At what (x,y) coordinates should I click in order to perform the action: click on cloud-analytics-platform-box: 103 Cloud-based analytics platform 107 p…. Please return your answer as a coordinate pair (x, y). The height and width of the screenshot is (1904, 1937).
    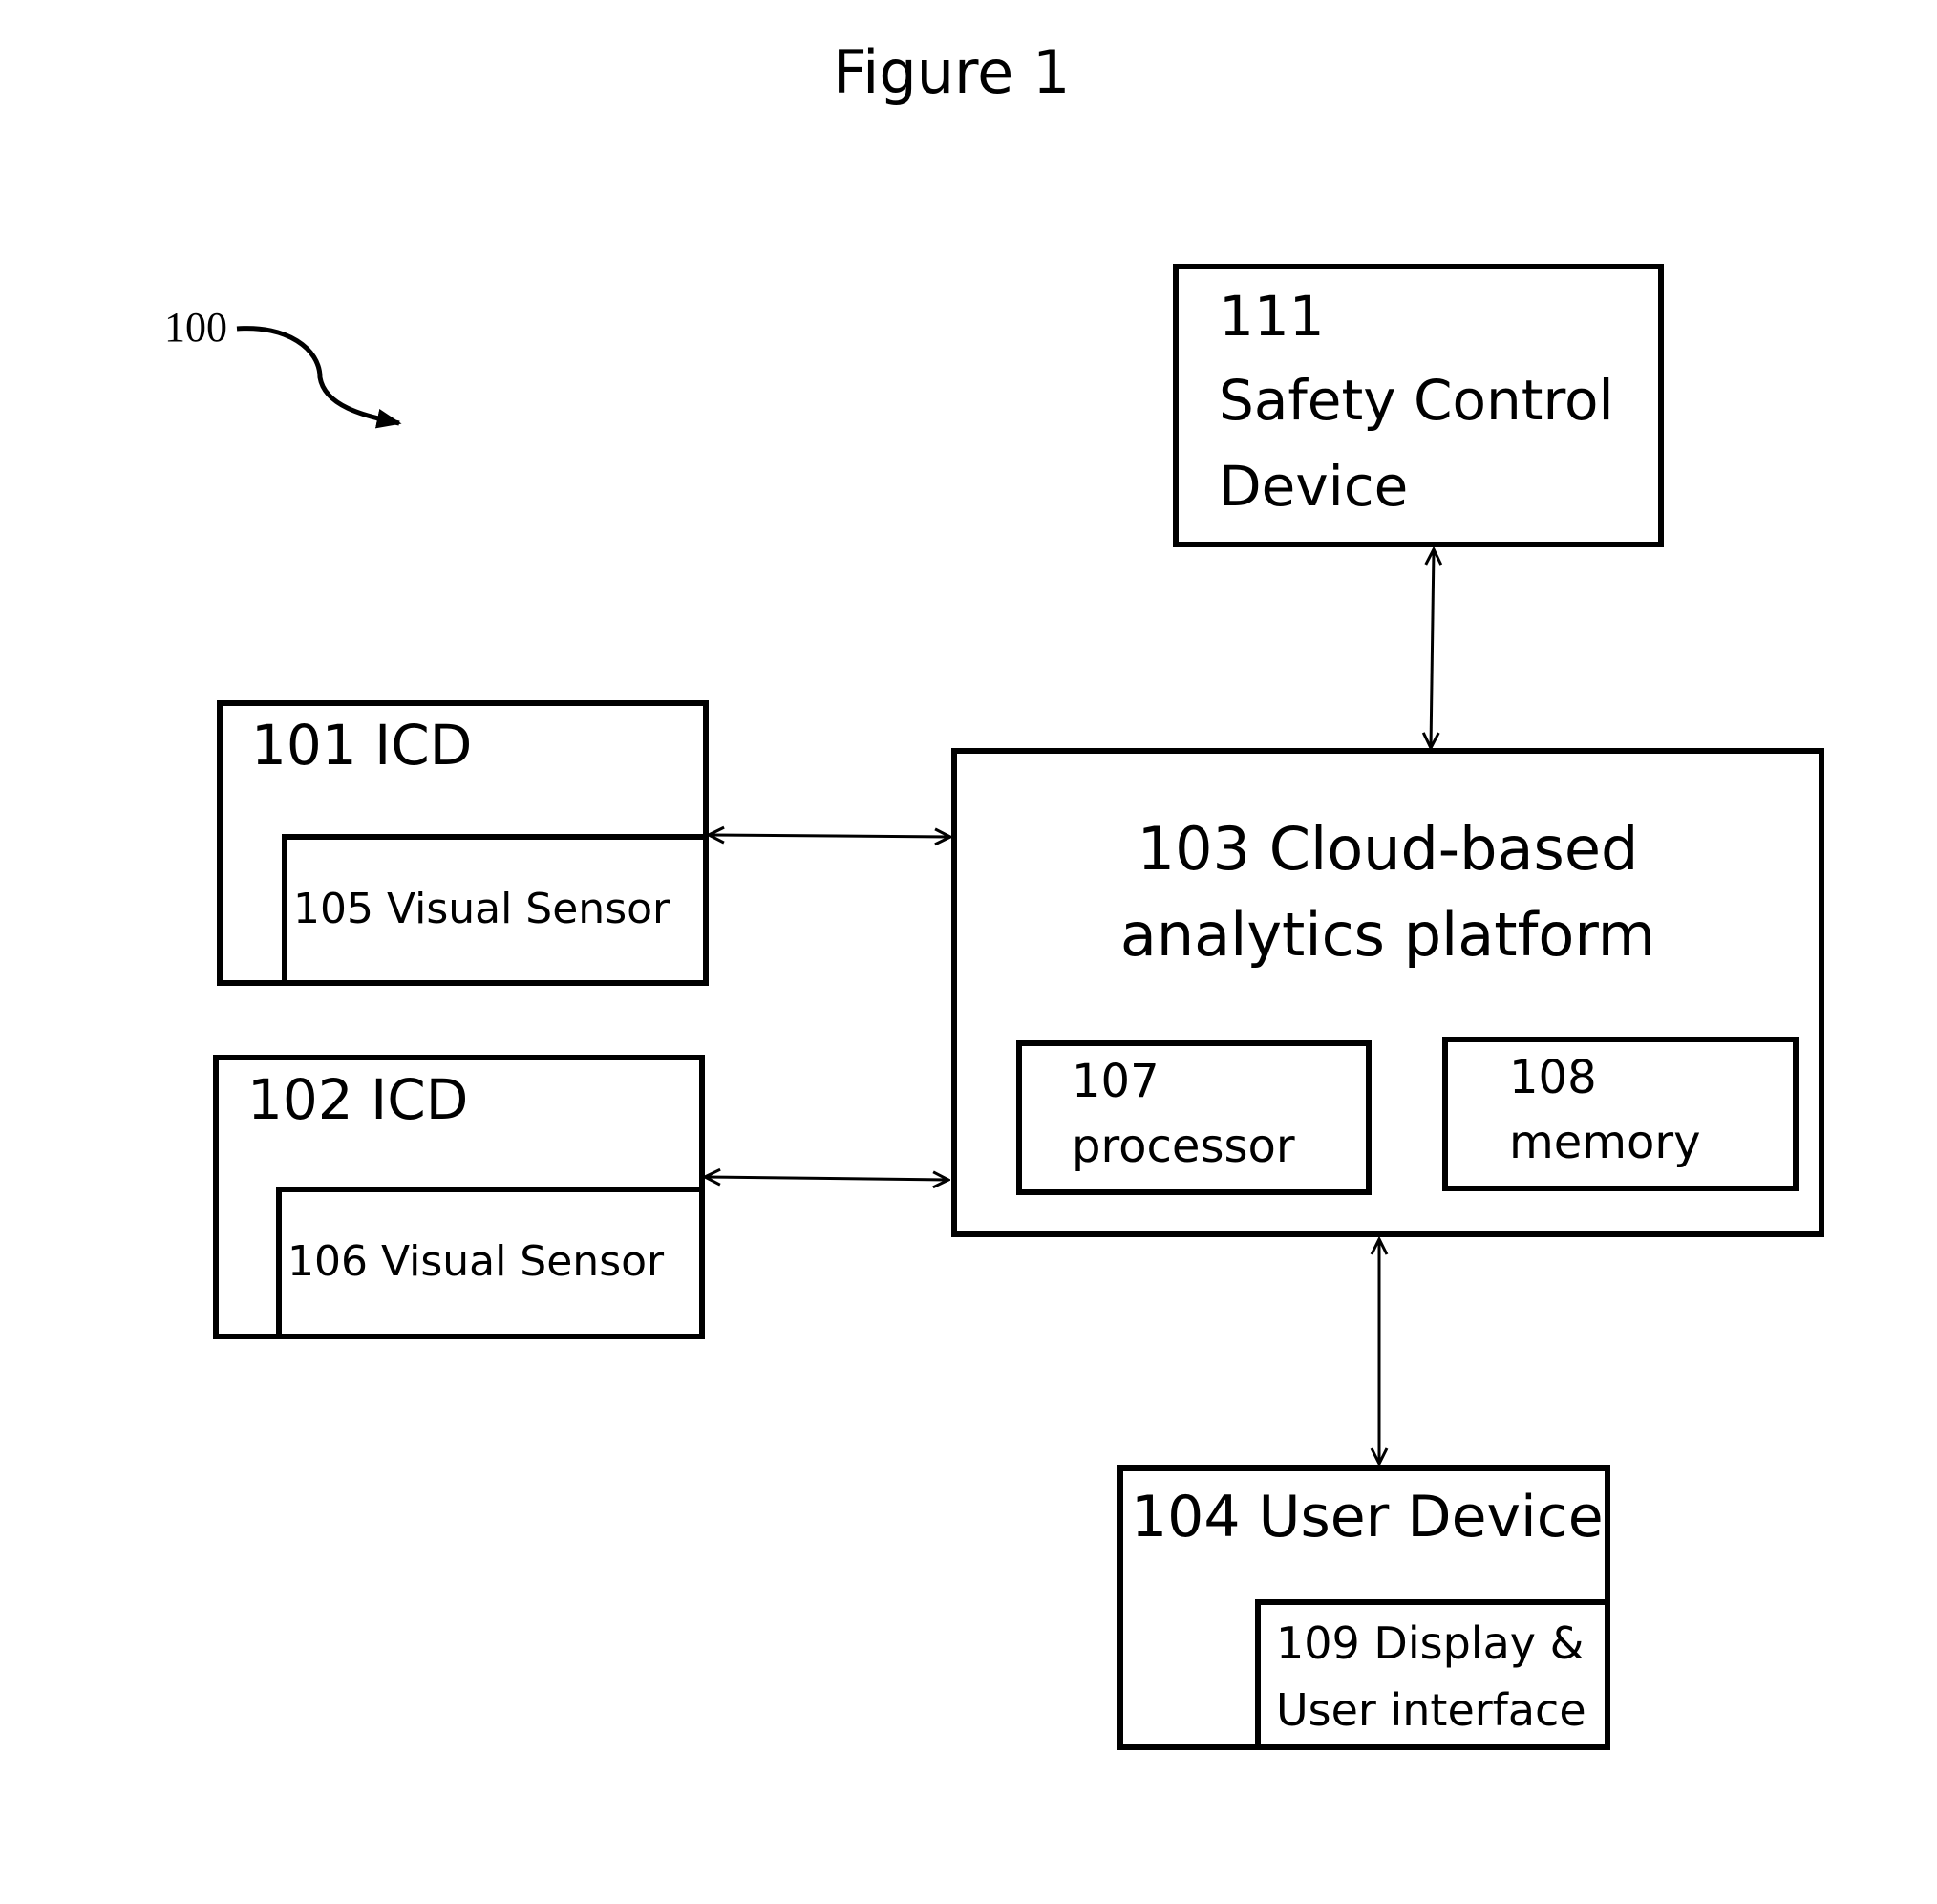
    Looking at the image, I should click on (1387, 992).